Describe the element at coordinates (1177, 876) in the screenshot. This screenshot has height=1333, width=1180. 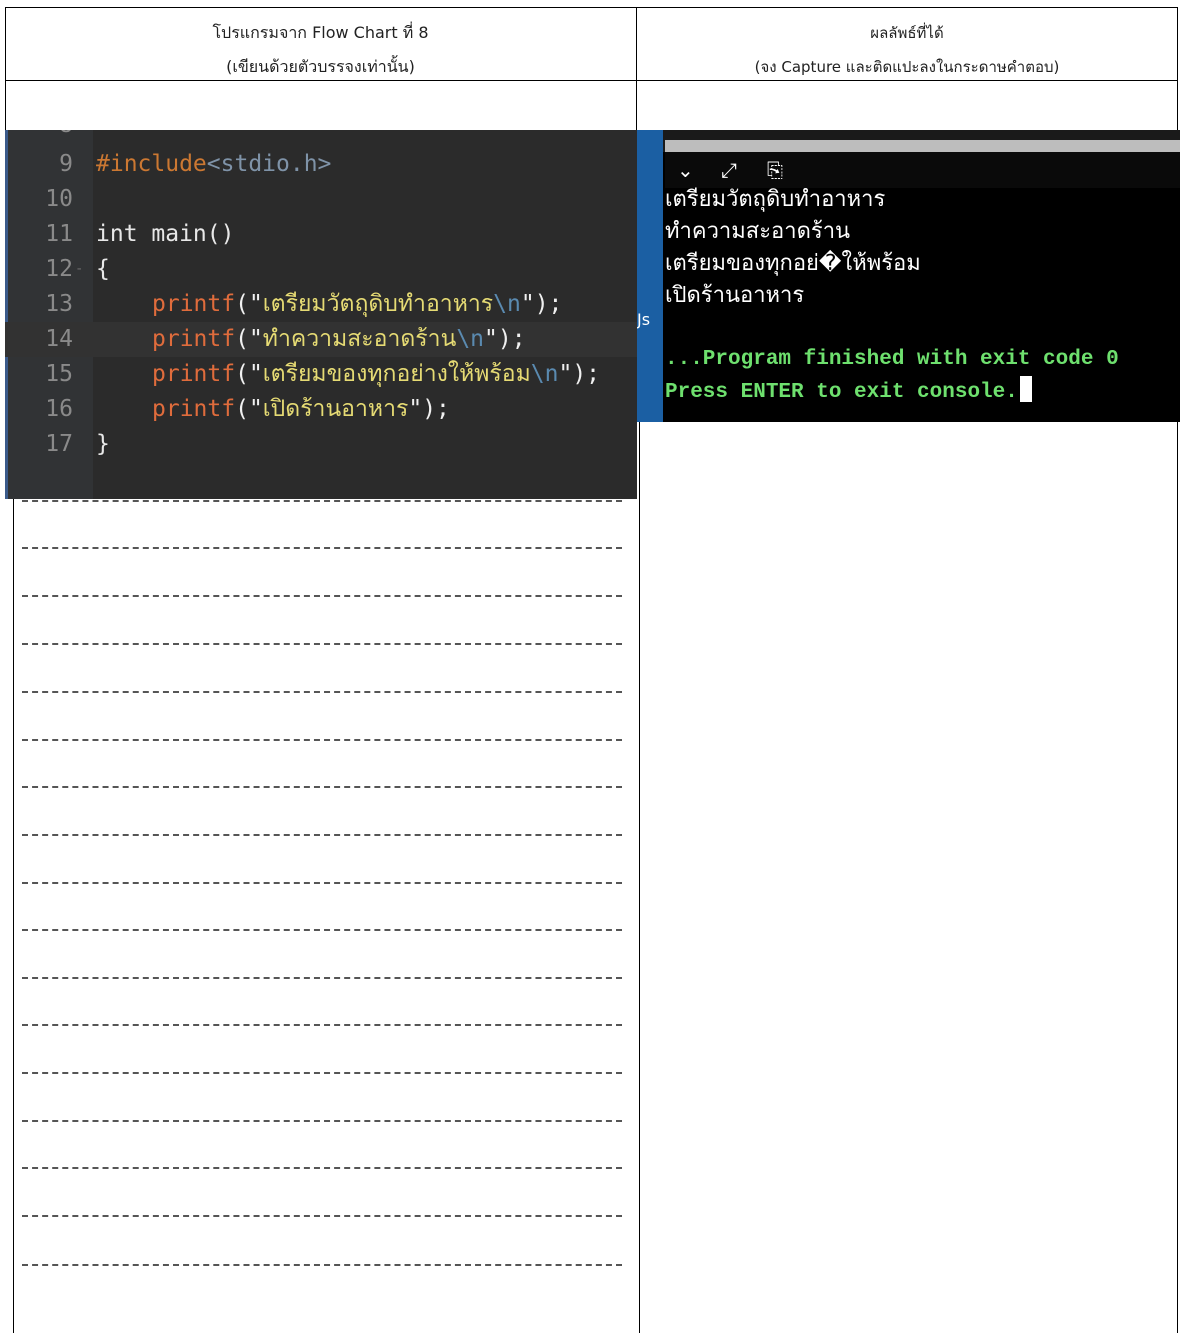
I see `table-right-border-lower` at that location.